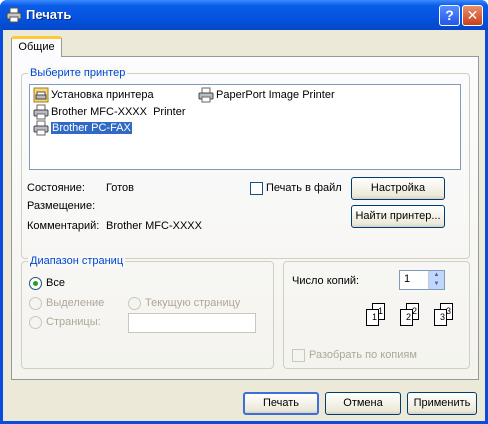 This screenshot has width=488, height=424. I want to click on spin-up-icon: ▲, so click(436, 275).